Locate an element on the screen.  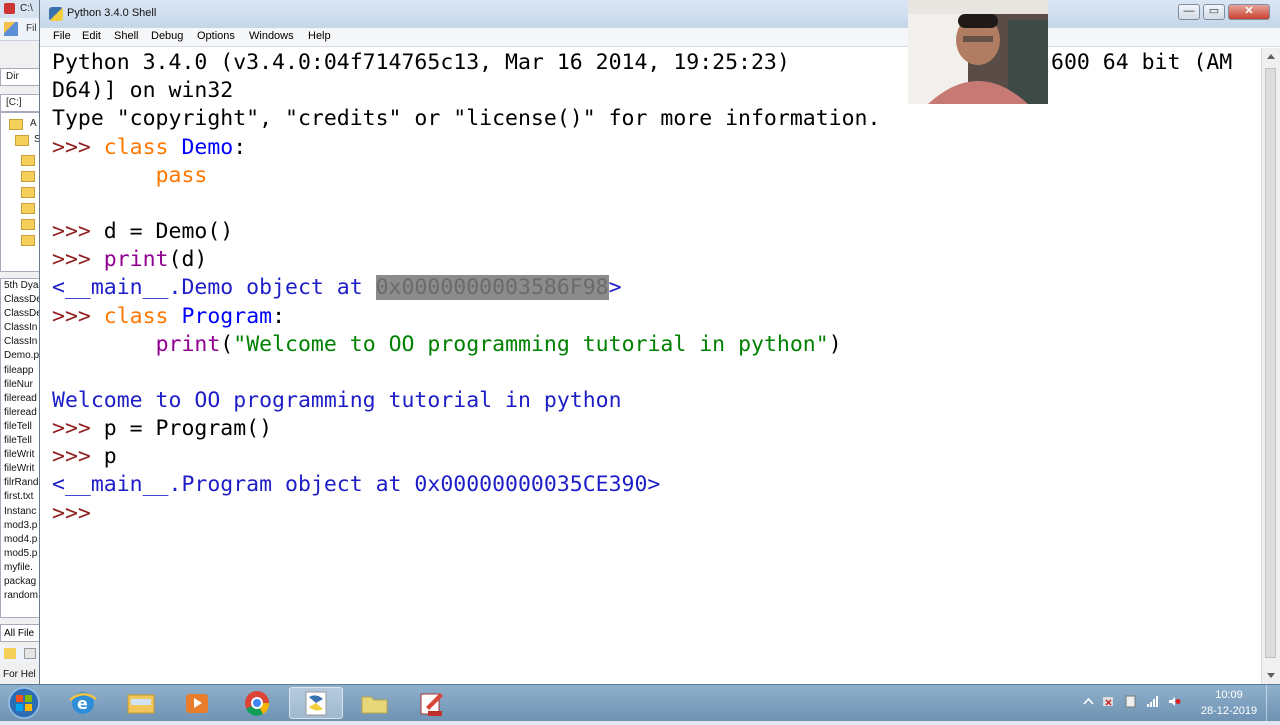
file-list-item: myfile. is located at coordinates (23, 568).